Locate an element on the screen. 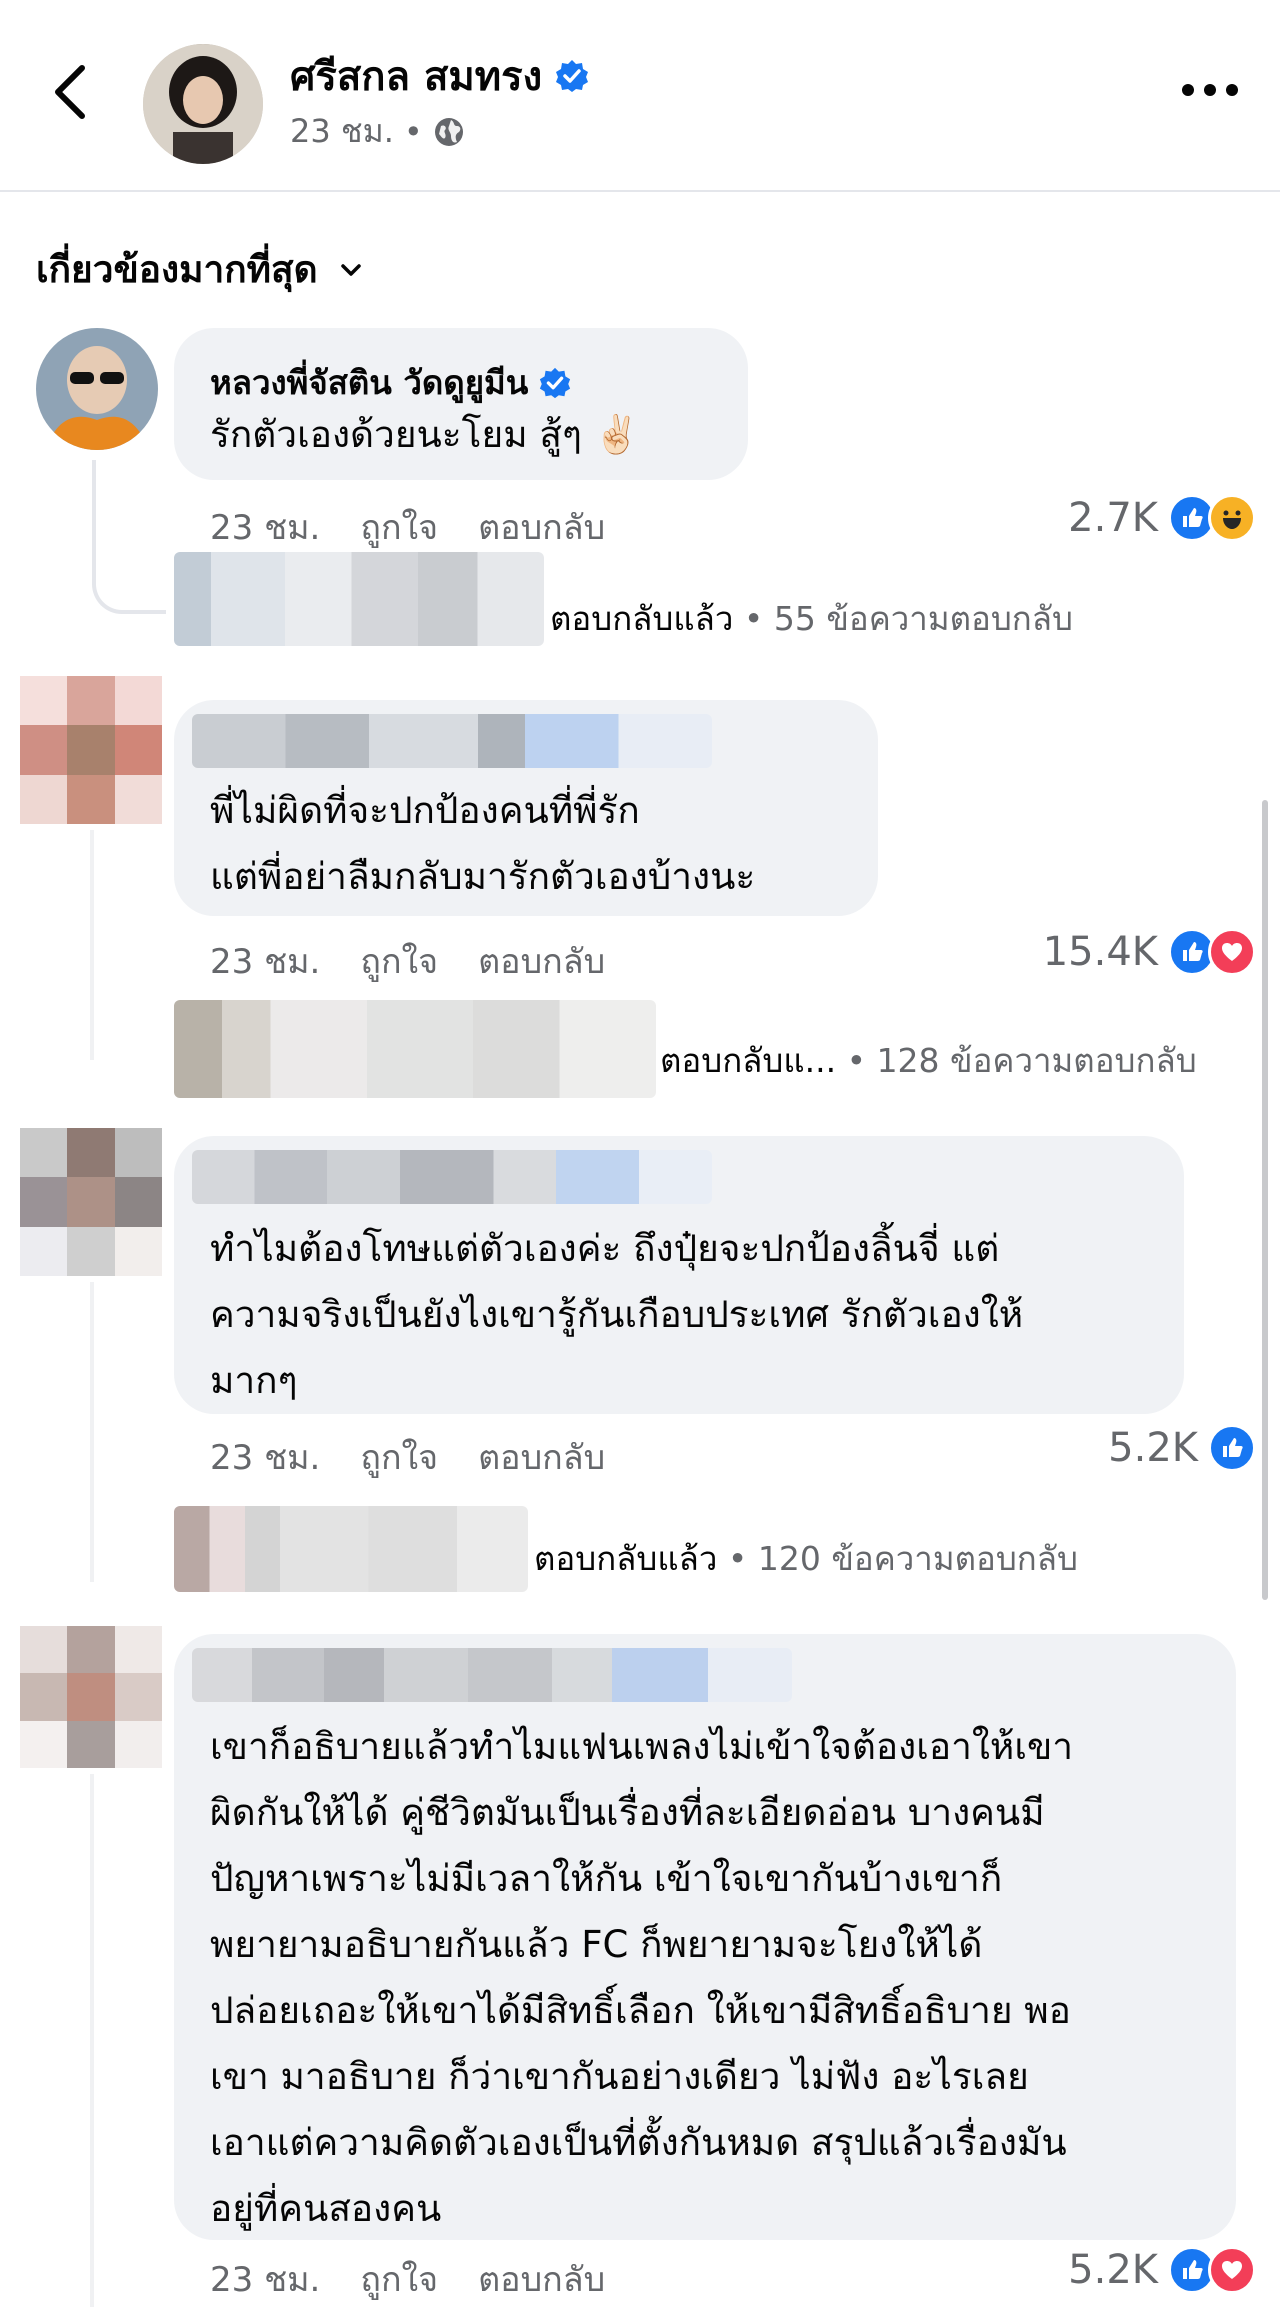 The width and height of the screenshot is (1280, 2307). post-time: 23 ชม. is located at coordinates (342, 131).